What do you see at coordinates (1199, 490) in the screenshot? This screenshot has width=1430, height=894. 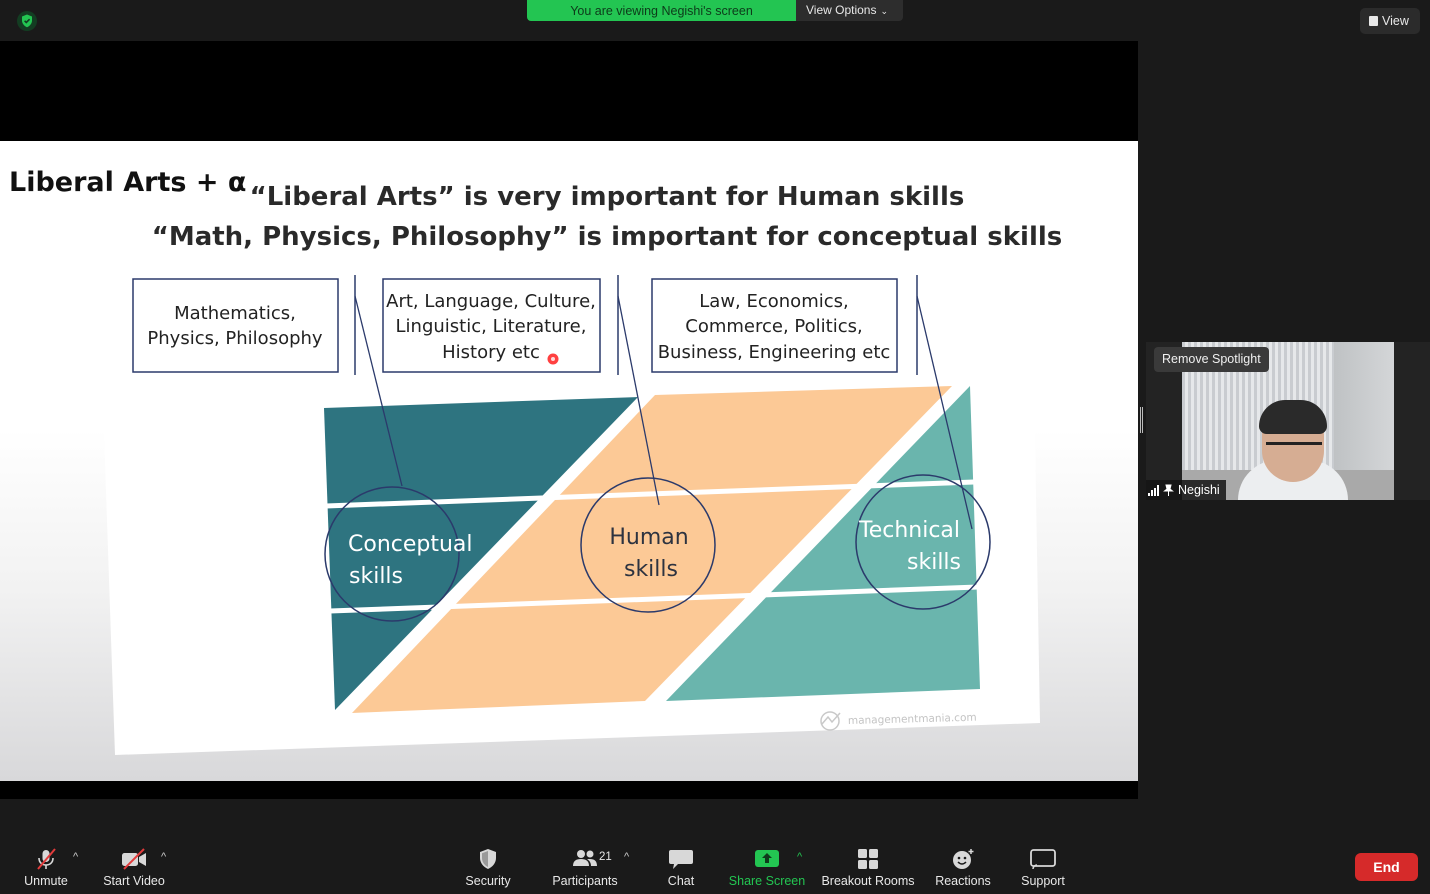 I see `participant-name: Negishi` at bounding box center [1199, 490].